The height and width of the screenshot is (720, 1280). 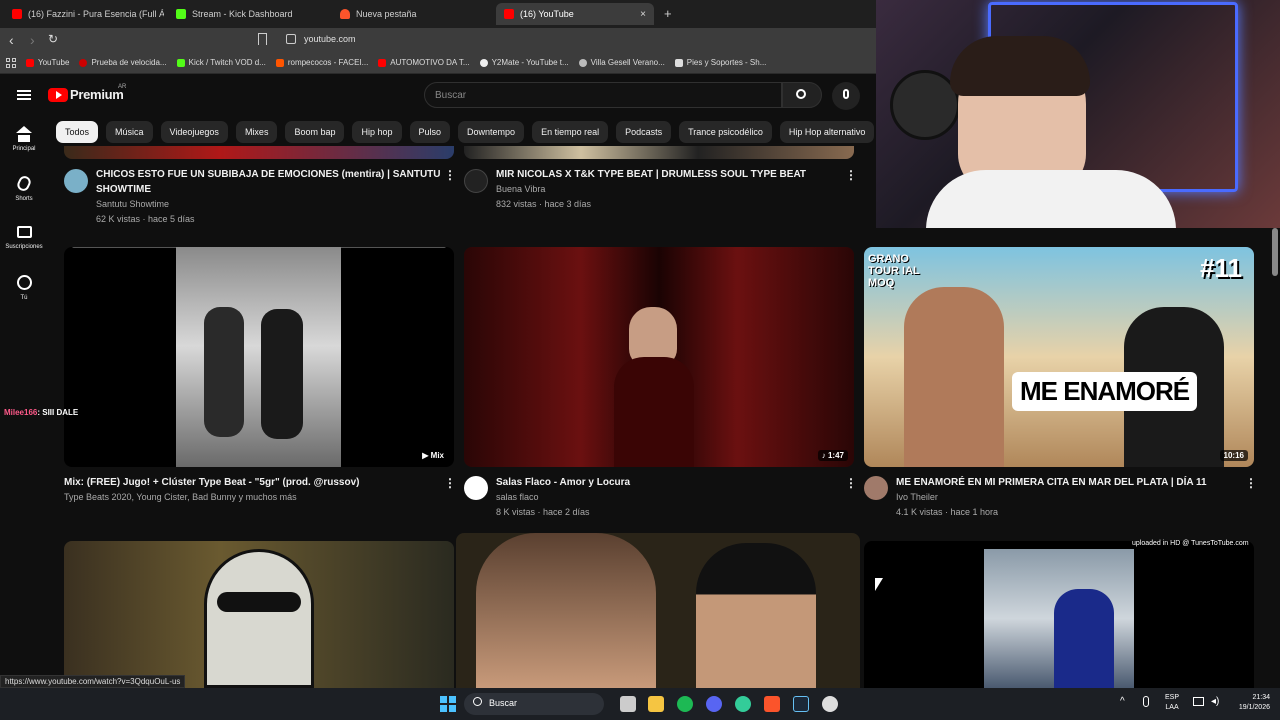 I want to click on network-icon, so click(x=1198, y=701).